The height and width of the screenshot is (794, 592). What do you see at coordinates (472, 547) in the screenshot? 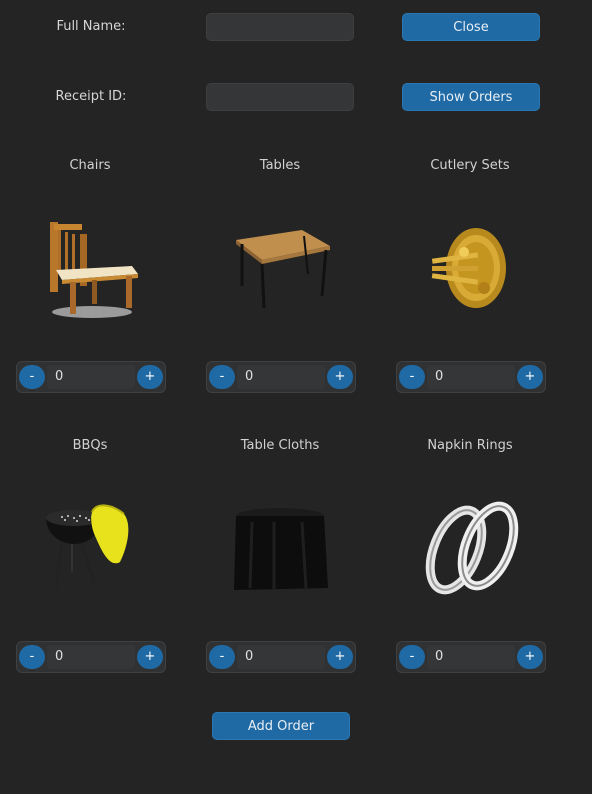
I see `napkin-rings-image` at bounding box center [472, 547].